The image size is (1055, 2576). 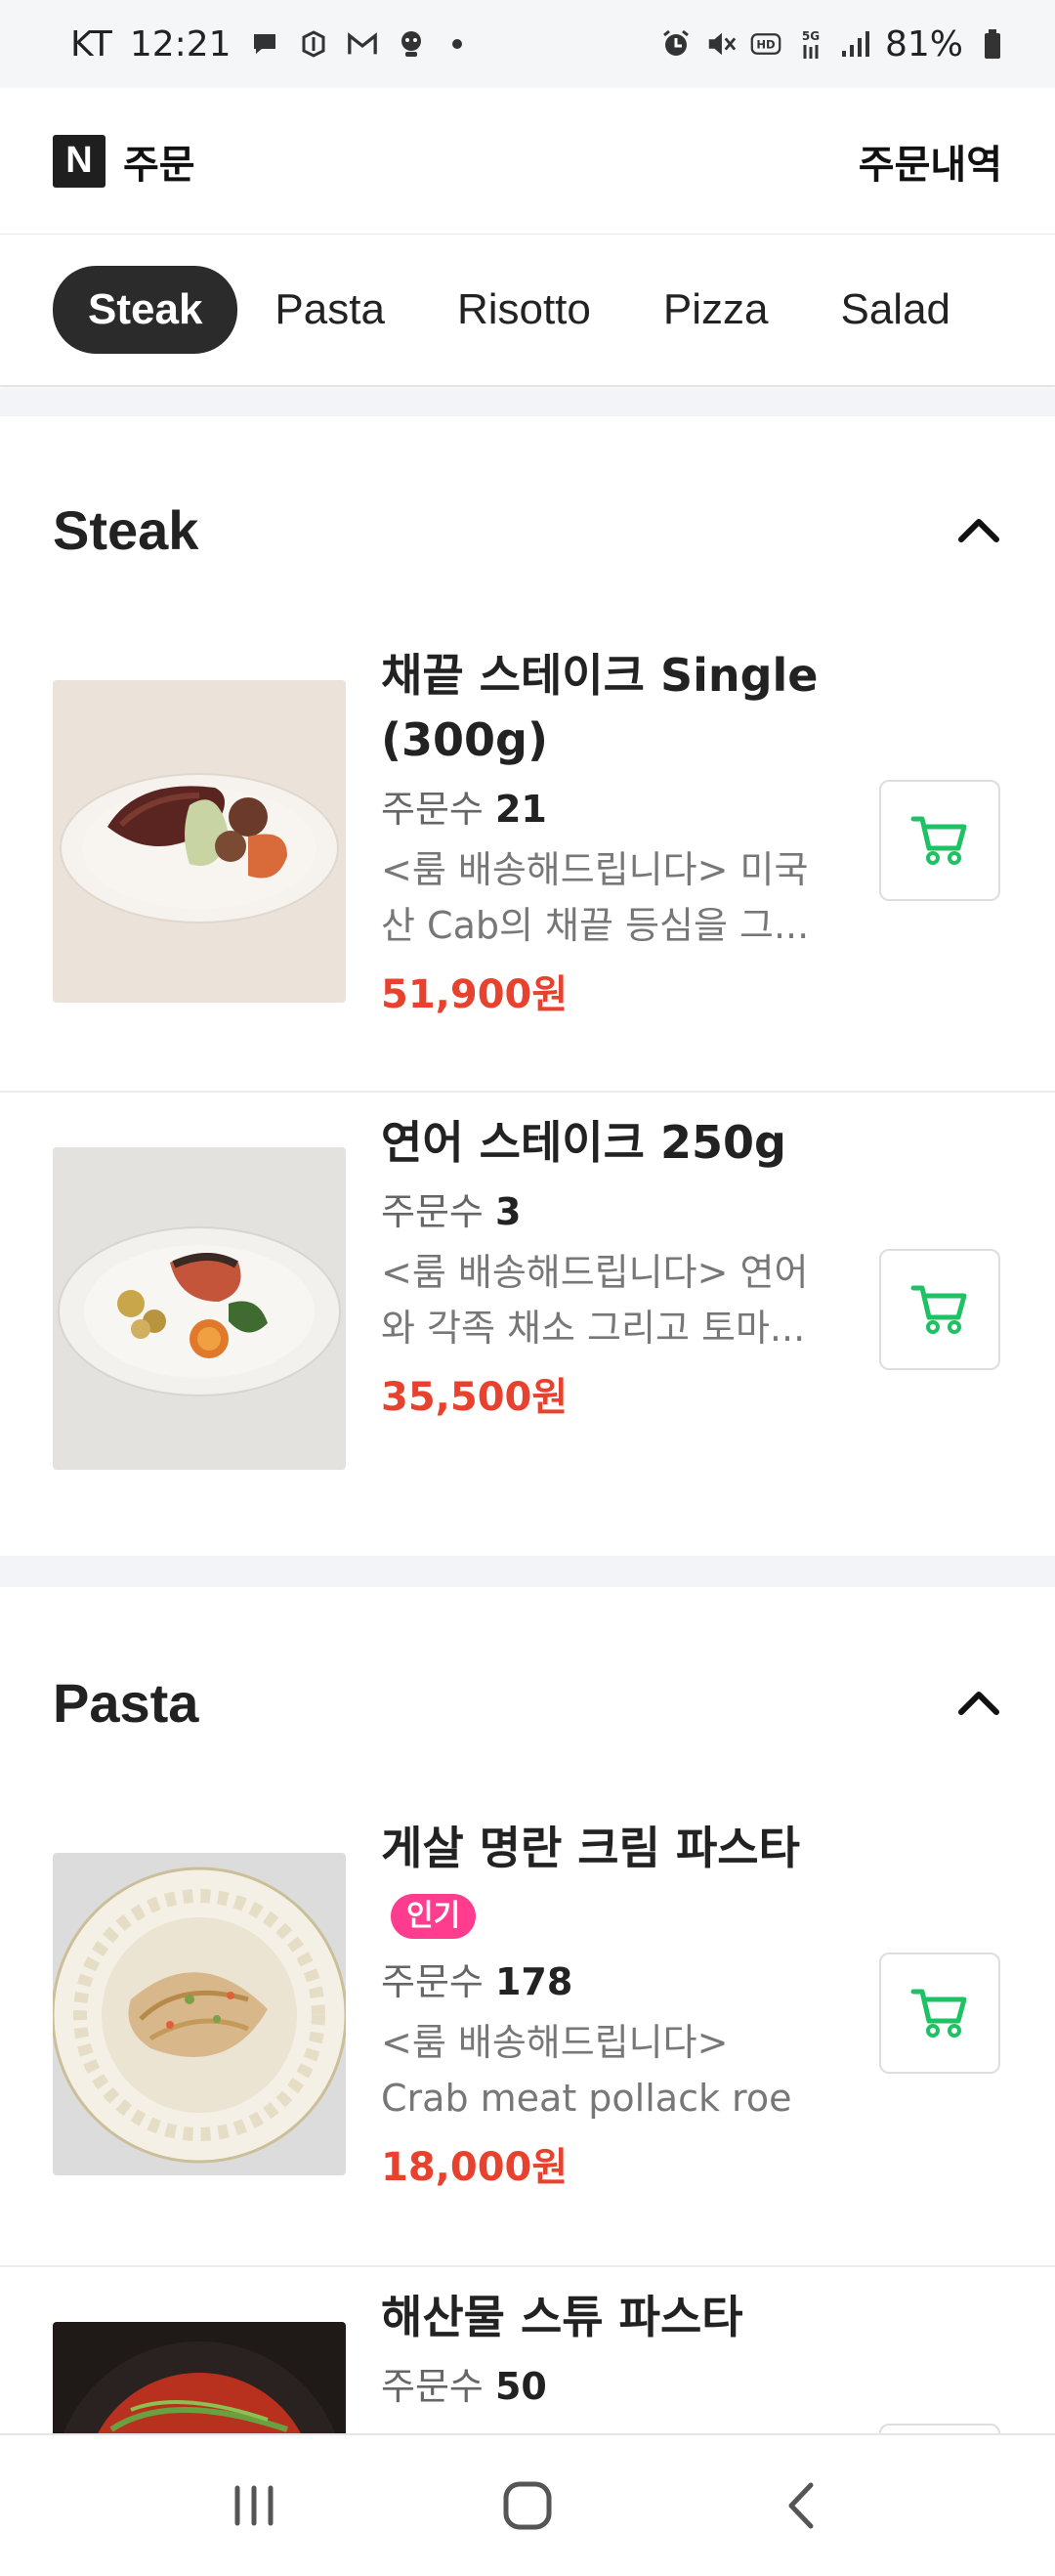 I want to click on popular-badge: 인기, so click(x=434, y=1916).